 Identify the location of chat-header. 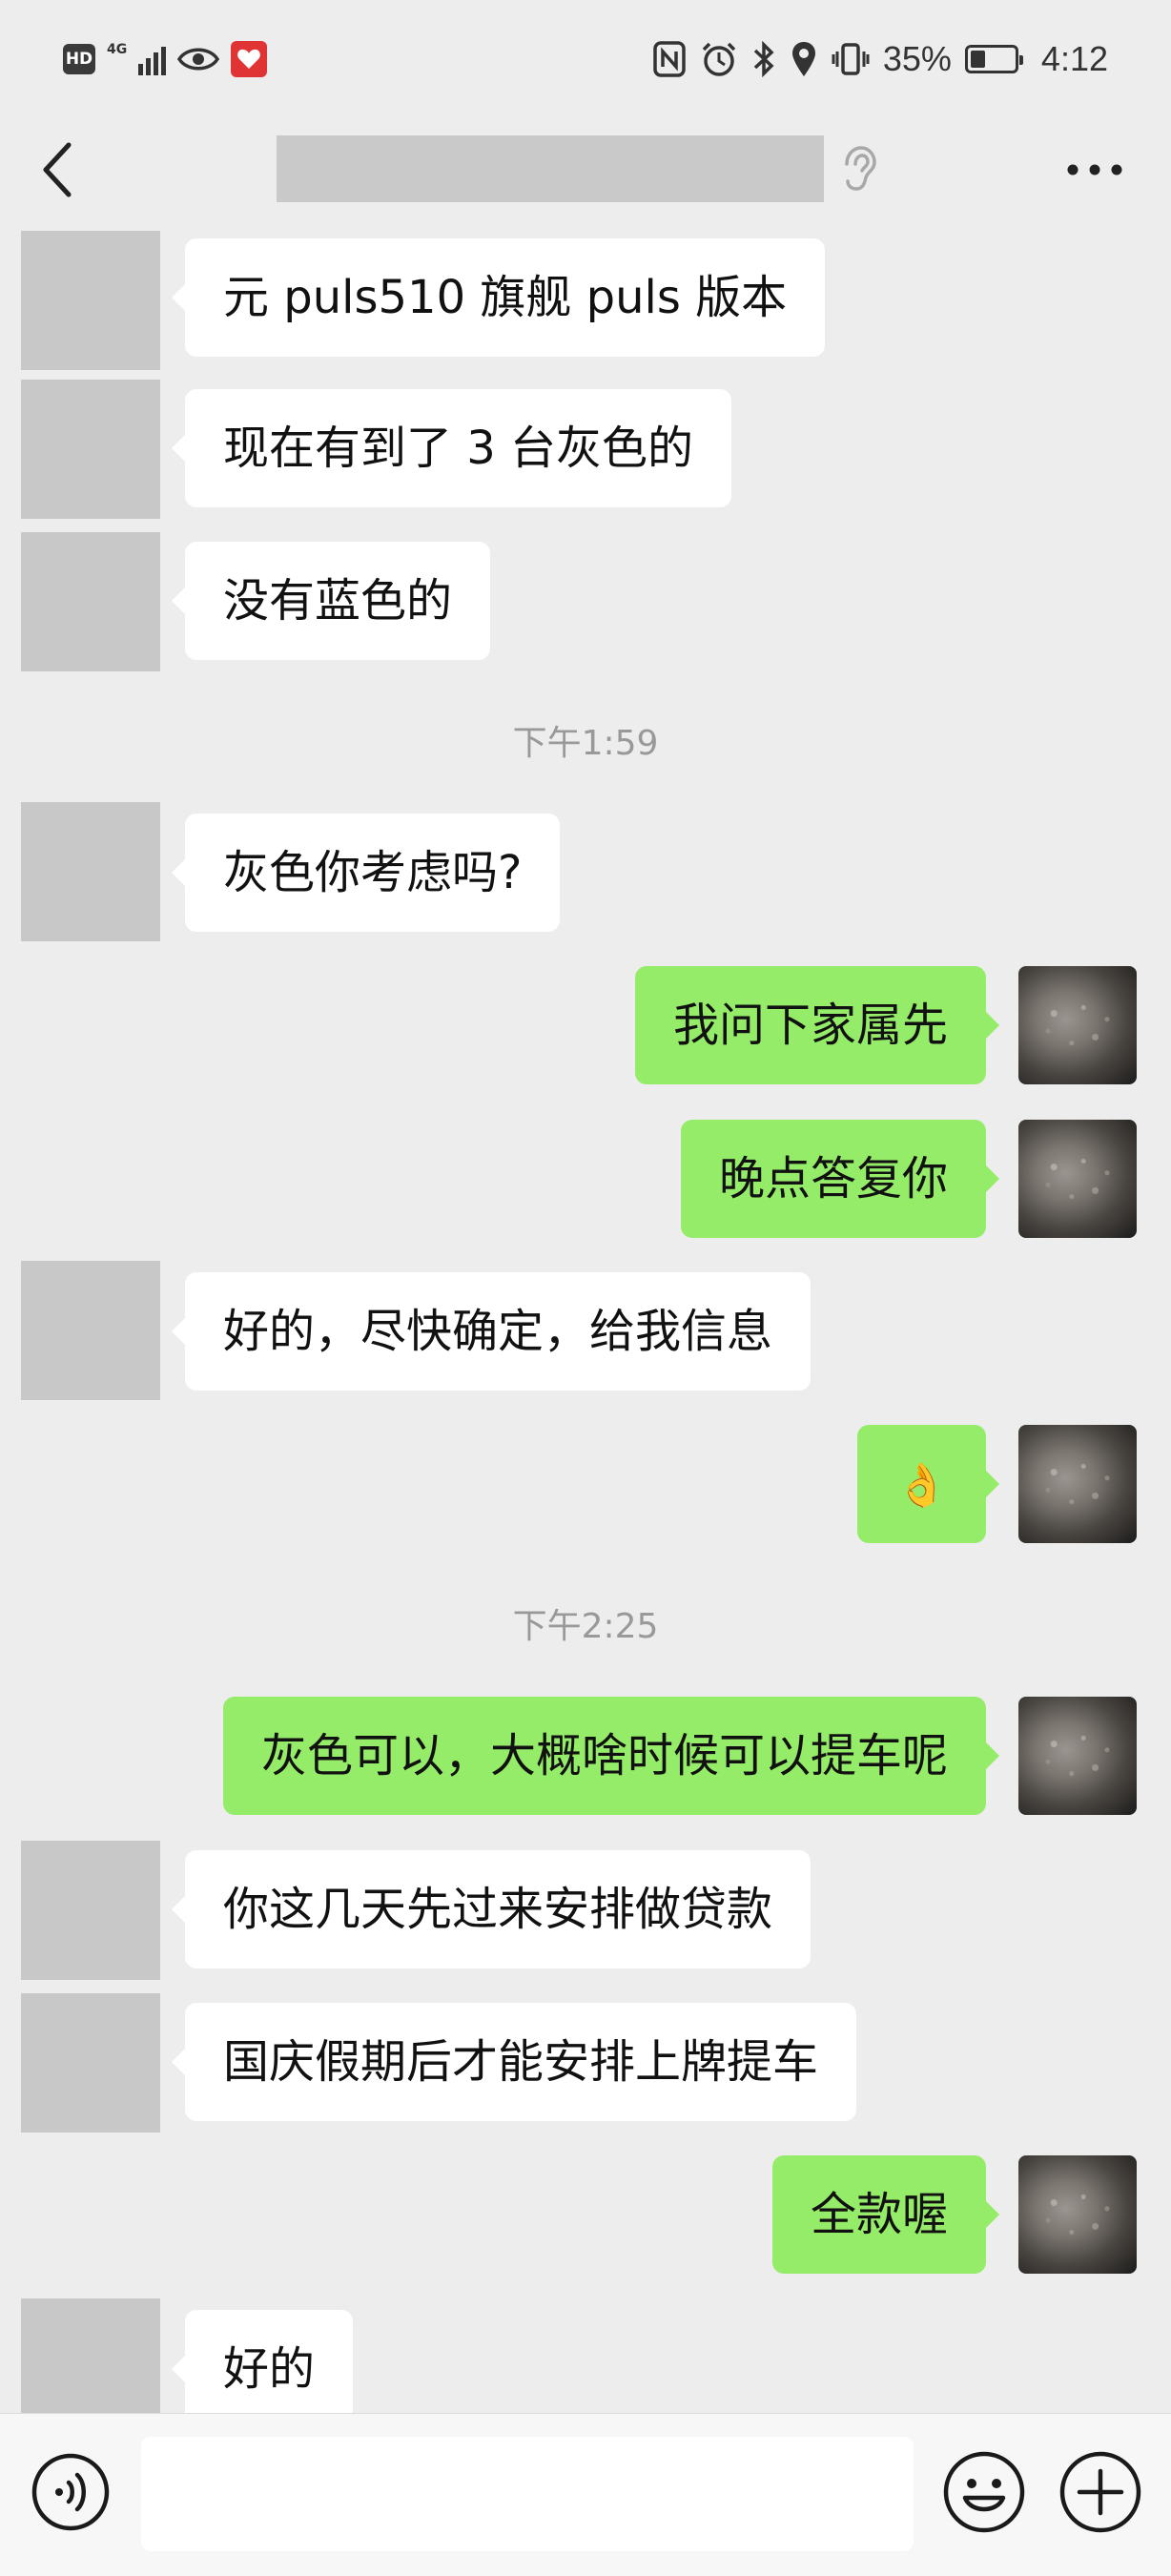
(585, 170).